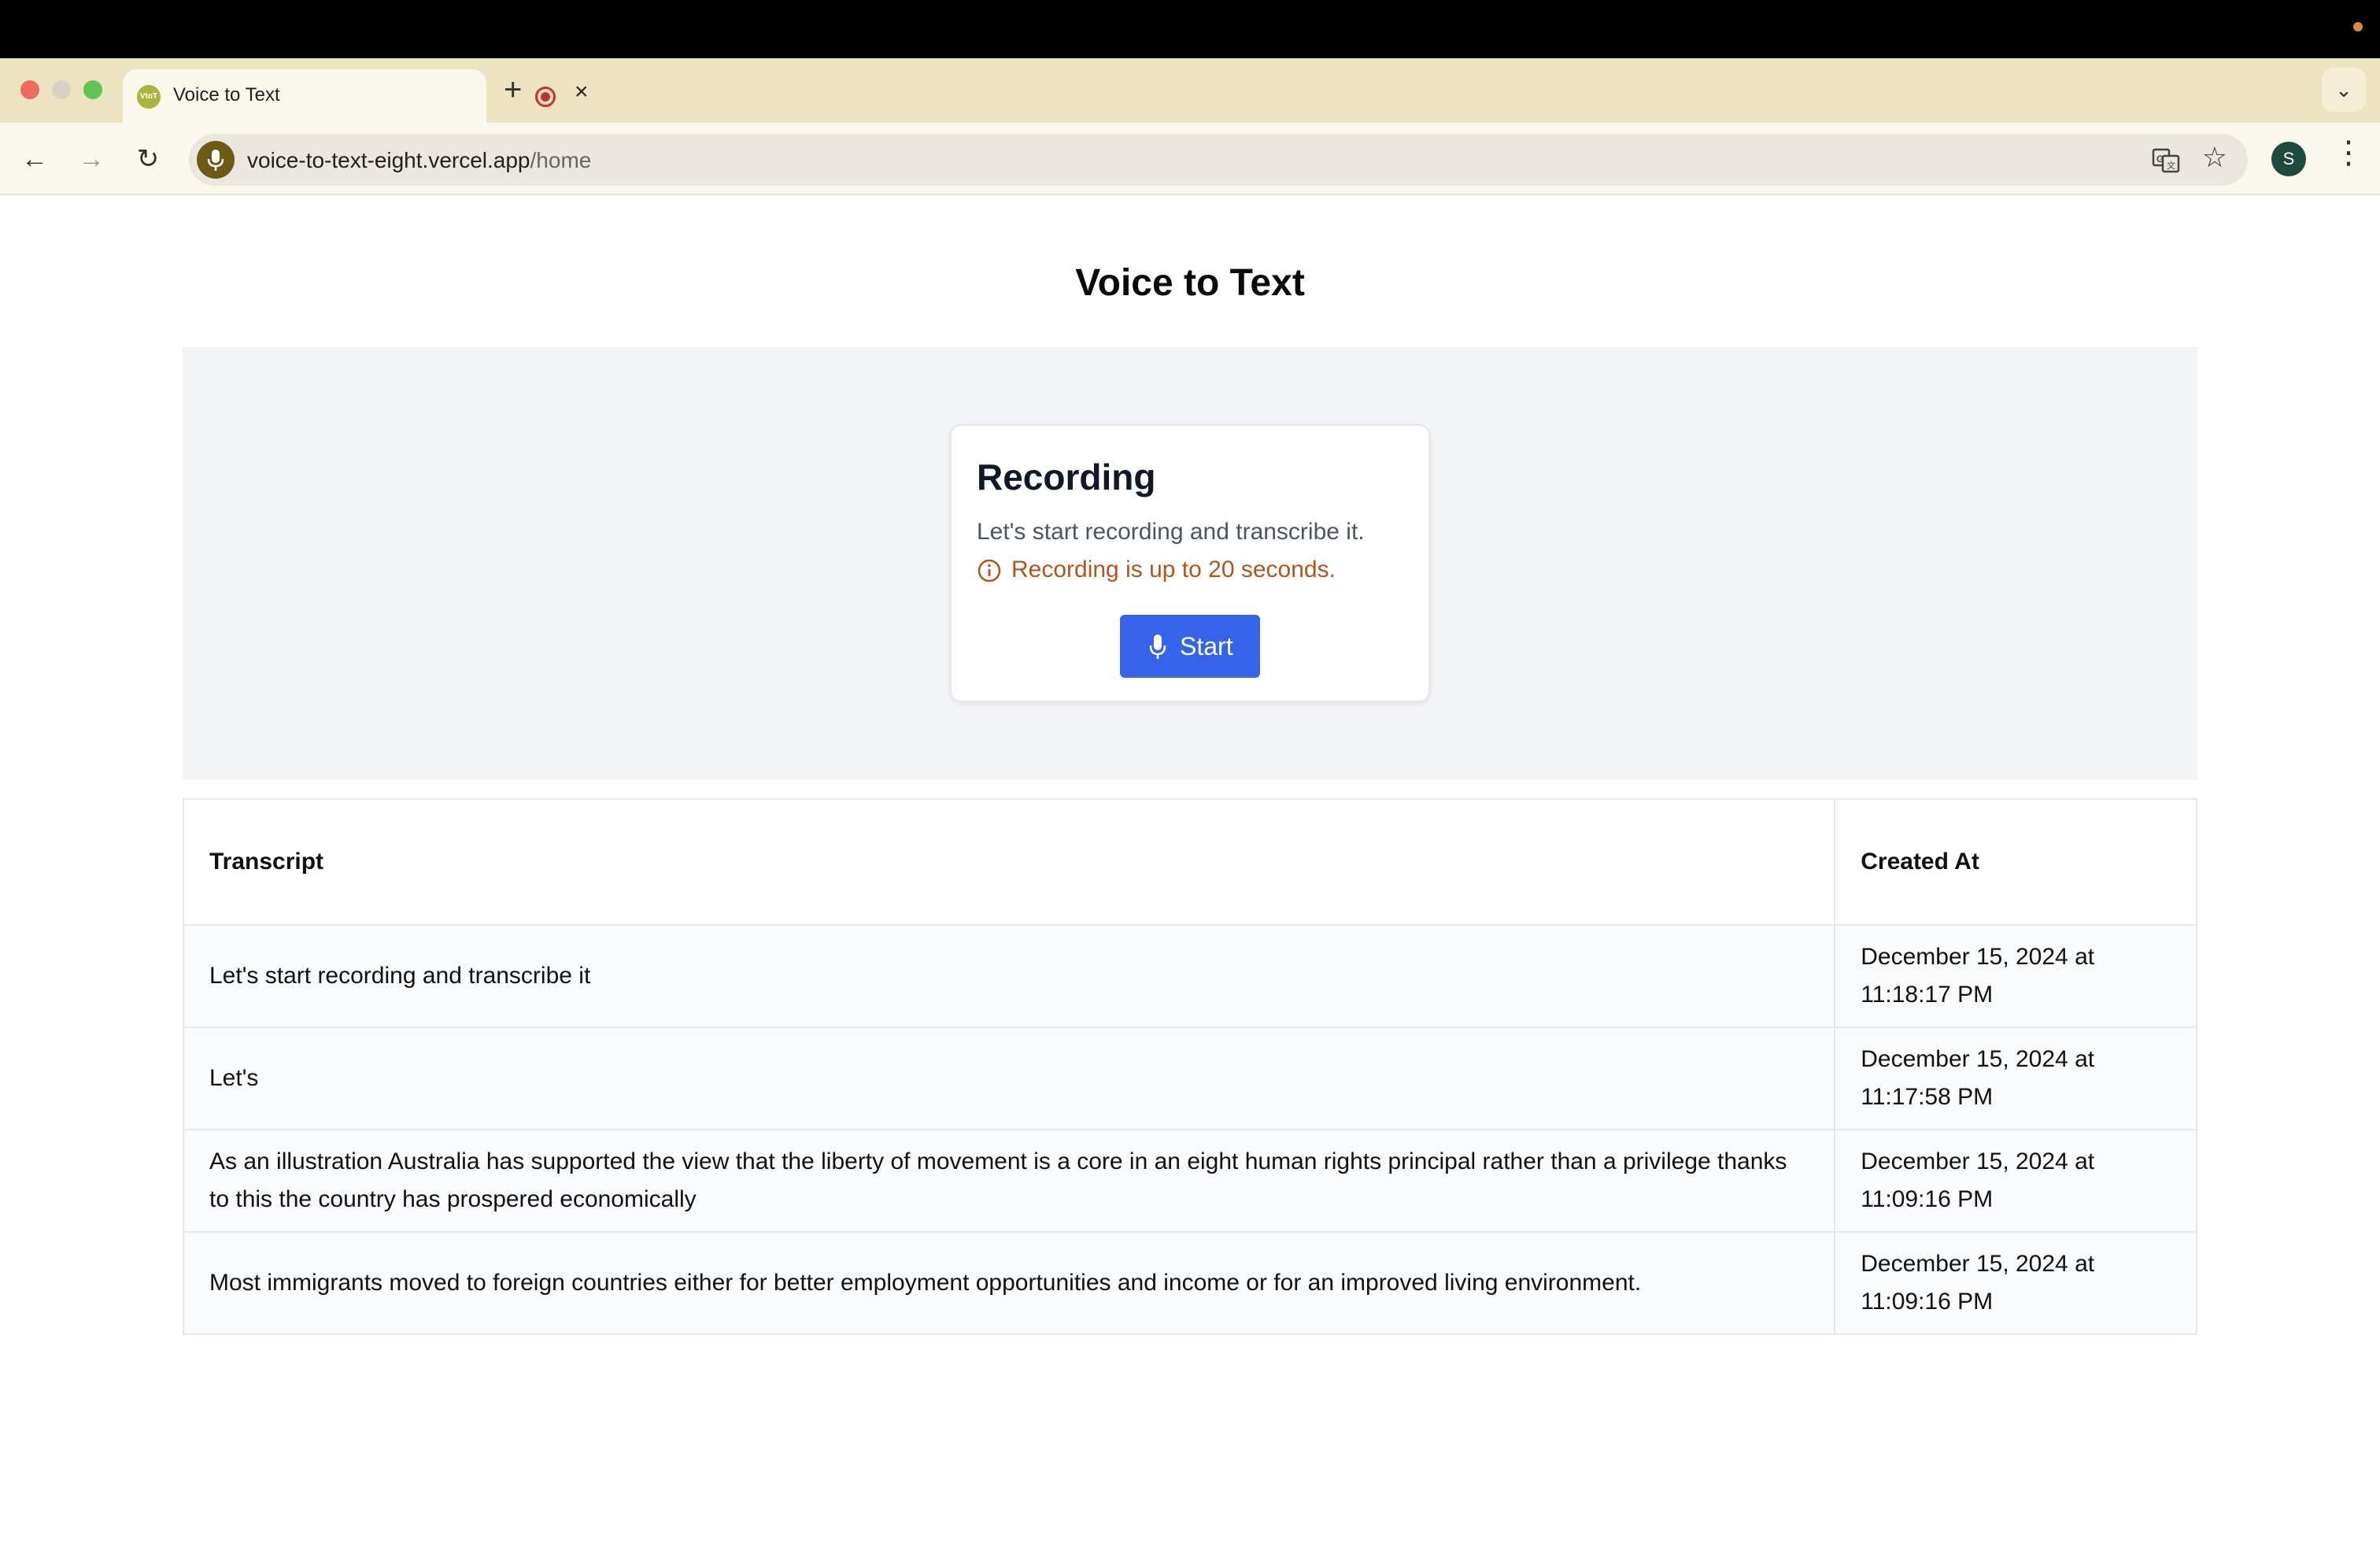  What do you see at coordinates (1927, 995) in the screenshot?
I see `created-time: 11:18:17 PM` at bounding box center [1927, 995].